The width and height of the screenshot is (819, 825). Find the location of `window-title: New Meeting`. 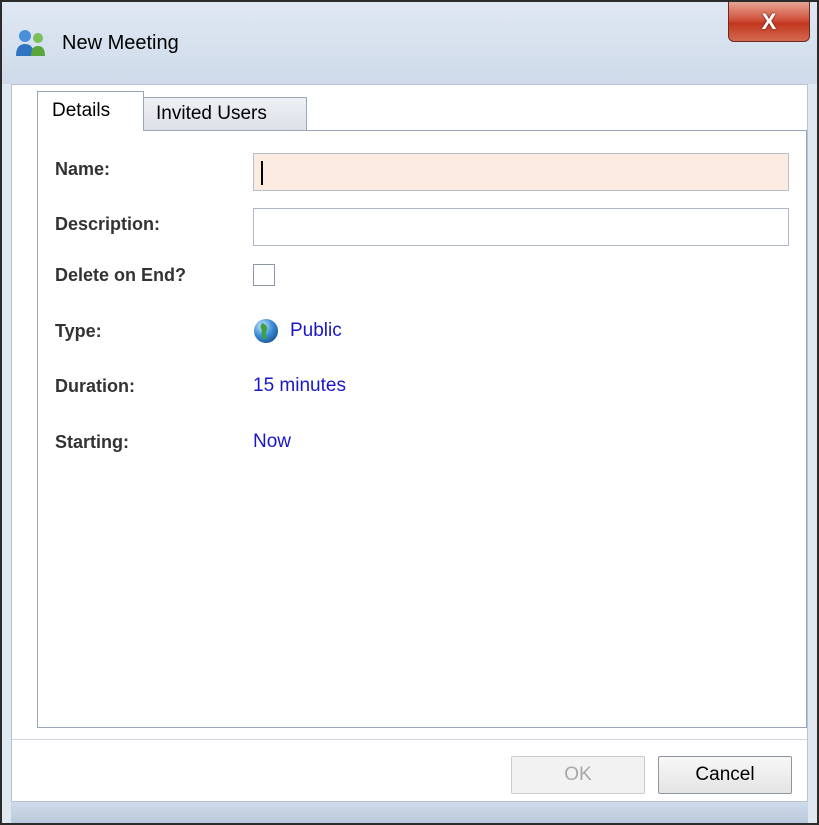

window-title: New Meeting is located at coordinates (120, 43).